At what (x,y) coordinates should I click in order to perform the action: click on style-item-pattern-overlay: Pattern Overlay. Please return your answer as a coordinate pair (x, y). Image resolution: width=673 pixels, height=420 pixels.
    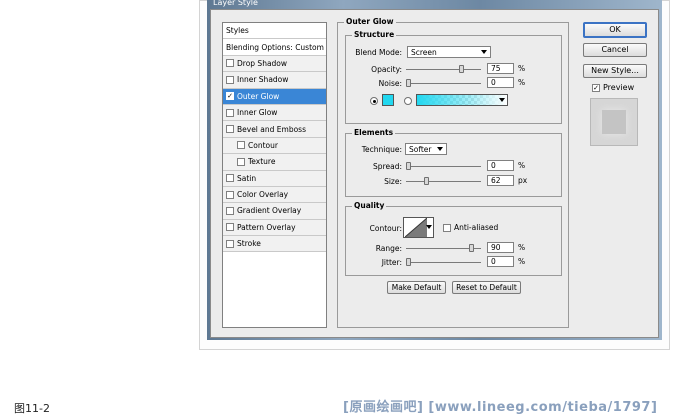
    Looking at the image, I should click on (274, 228).